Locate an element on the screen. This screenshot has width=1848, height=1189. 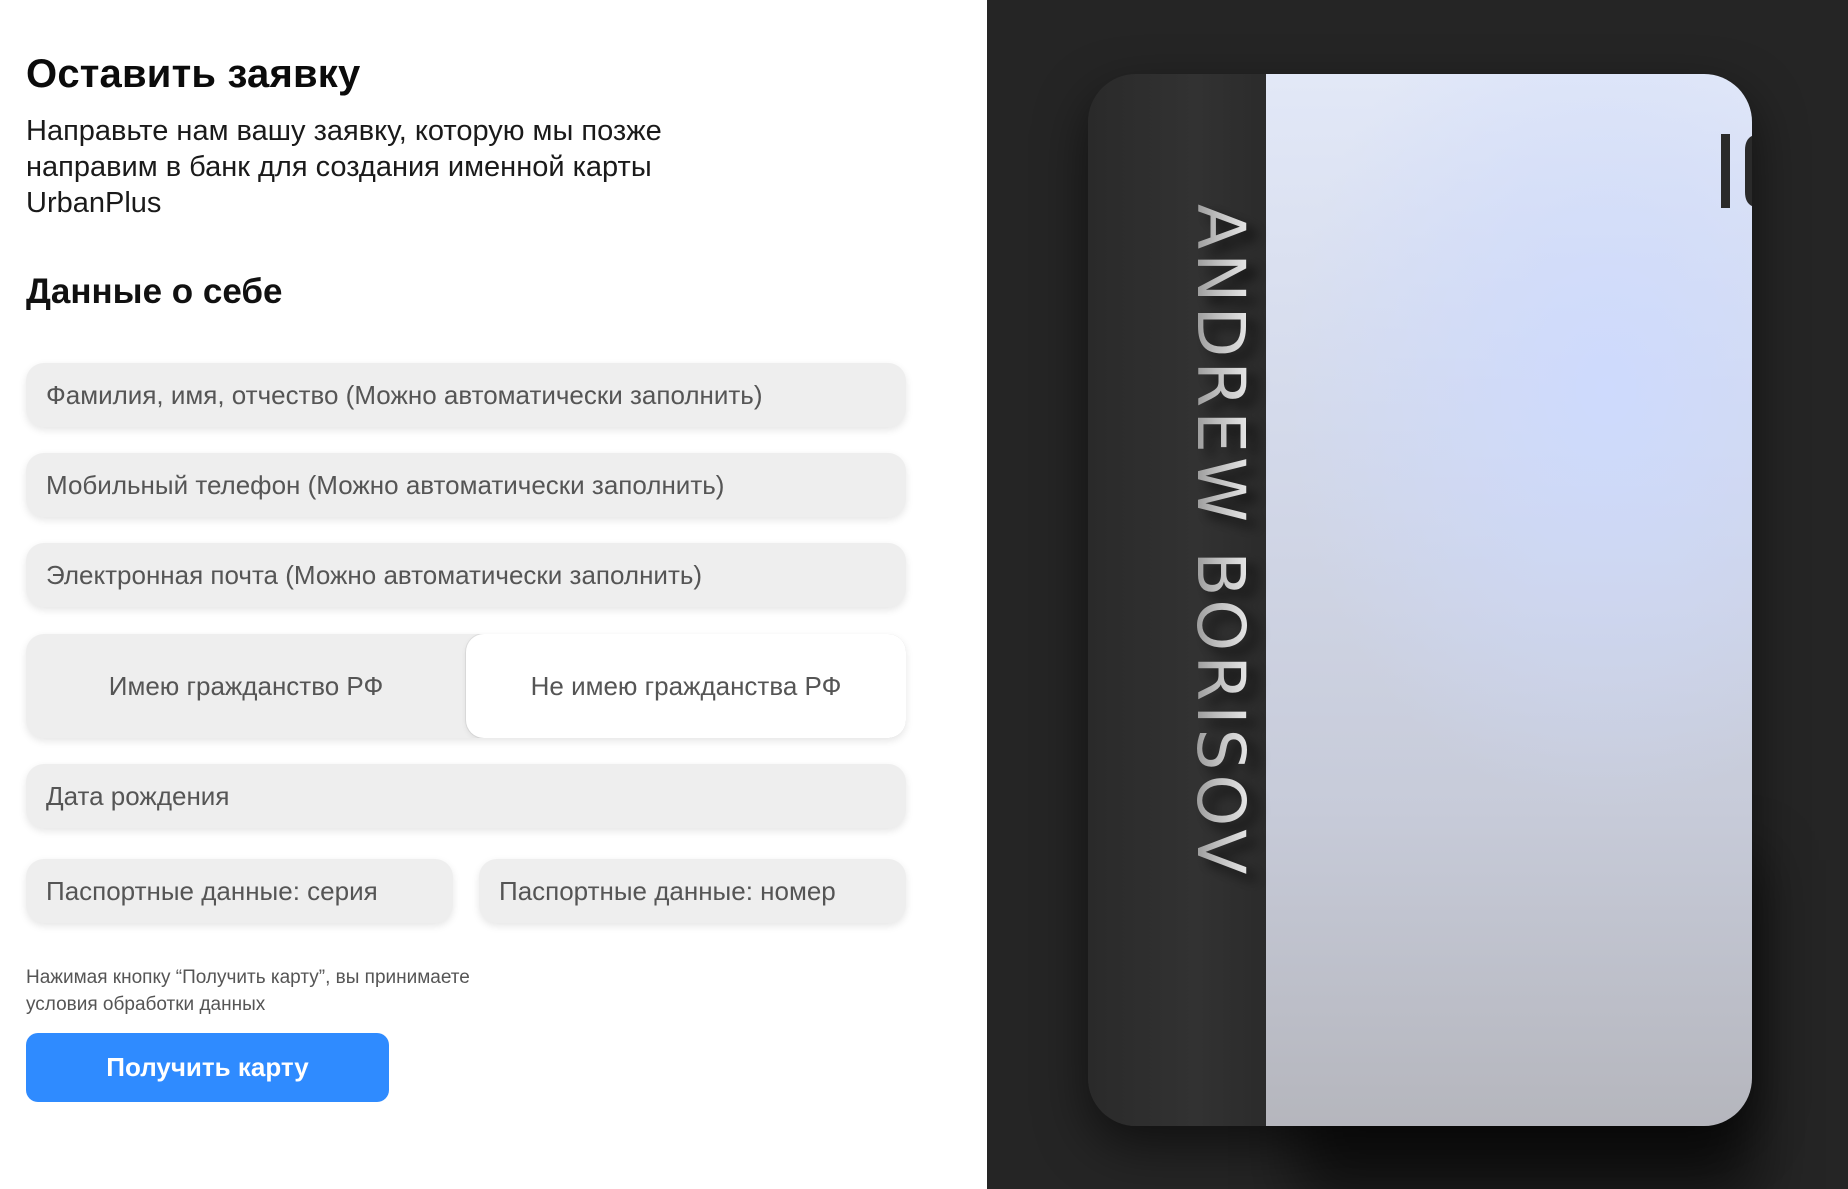
citizenship-option-has-rf: Имею гражданство РФ is located at coordinates (246, 686).